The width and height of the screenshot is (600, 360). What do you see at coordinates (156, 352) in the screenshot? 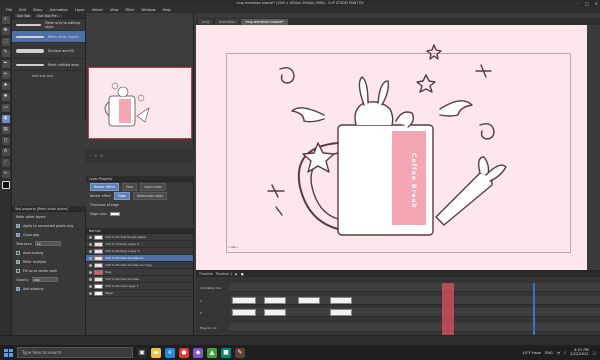
I see `file-explorer-icon: ▬` at bounding box center [156, 352].